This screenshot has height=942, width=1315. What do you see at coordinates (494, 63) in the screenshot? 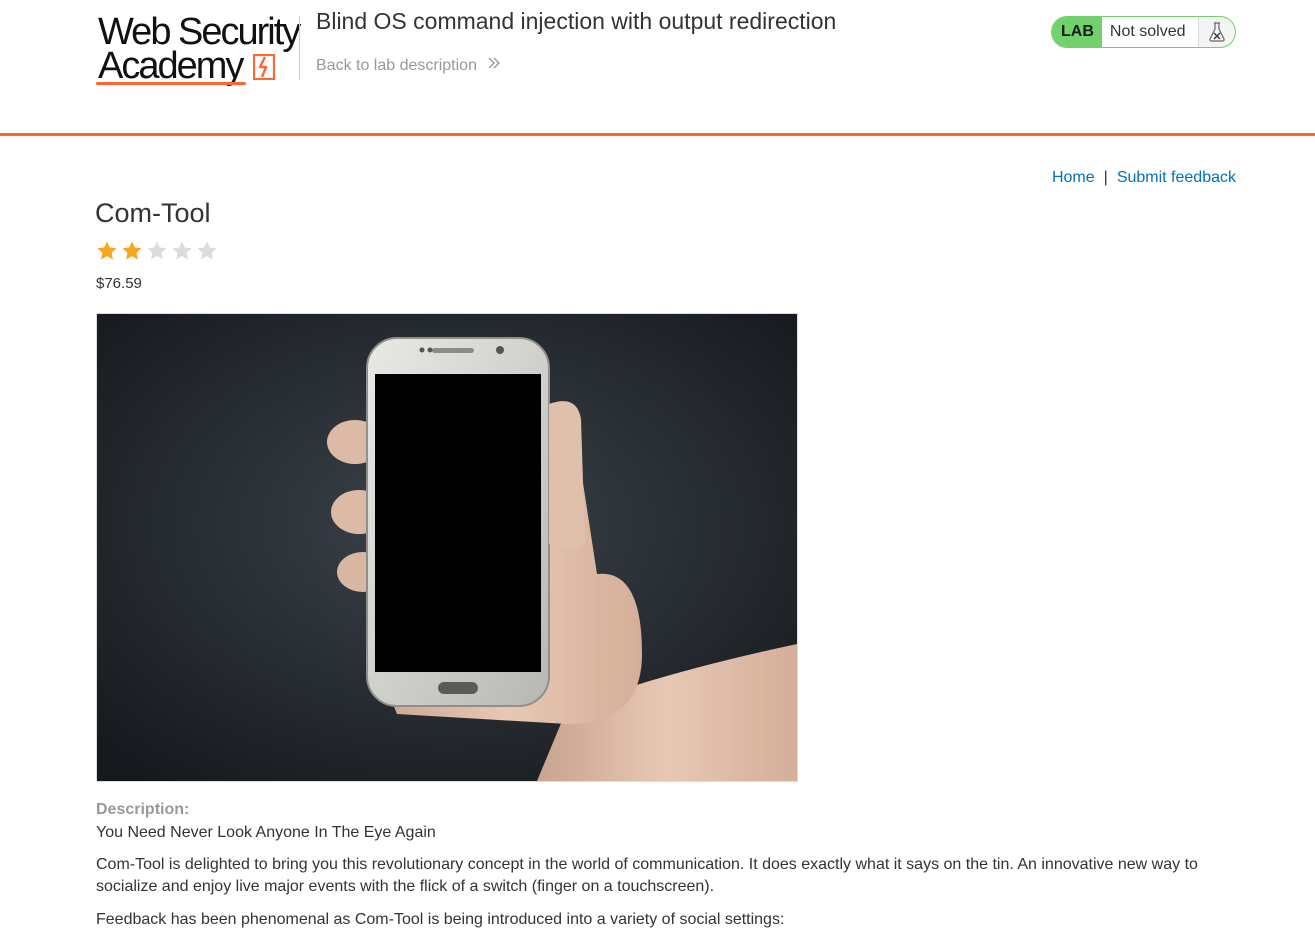
I see `double-chevron-right-icon` at bounding box center [494, 63].